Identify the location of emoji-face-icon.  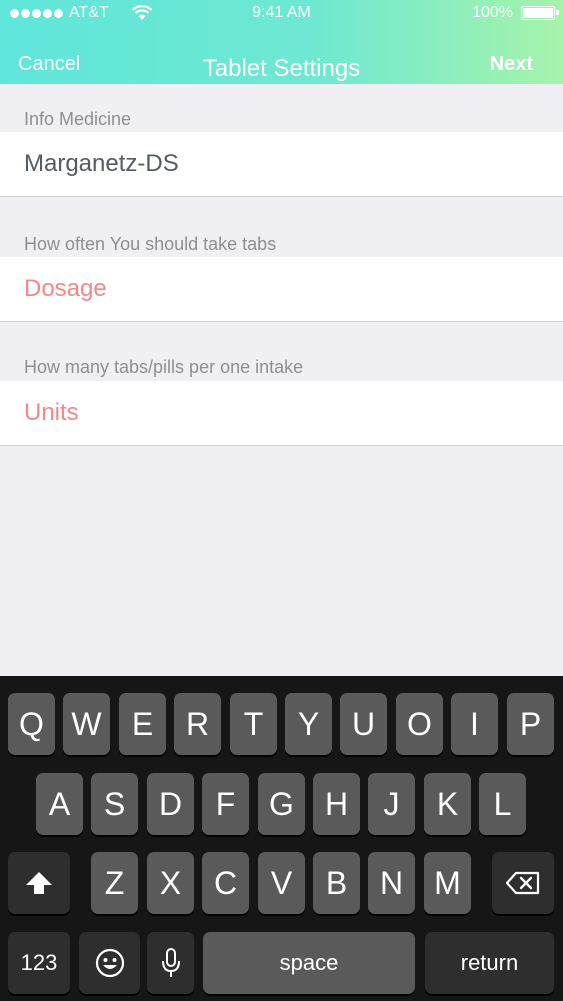
(109, 963).